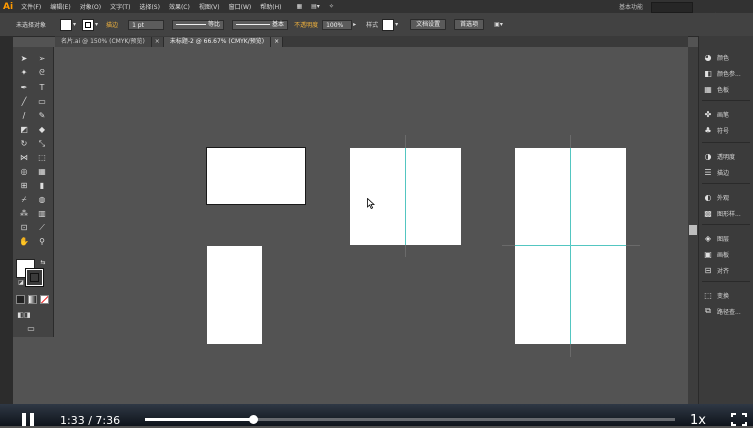 This screenshot has height=428, width=753. Describe the element at coordinates (24, 73) in the screenshot. I see `magic-wand-tool-icon: ✦` at that location.